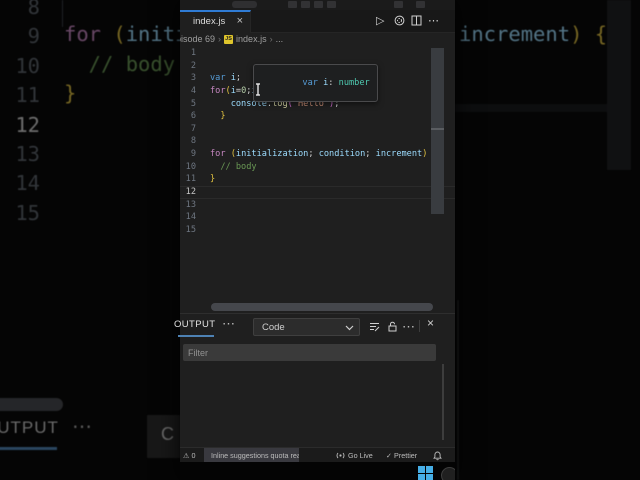 Image resolution: width=640 pixels, height=480 pixels. Describe the element at coordinates (416, 22) in the screenshot. I see `split-editor-icon` at that location.